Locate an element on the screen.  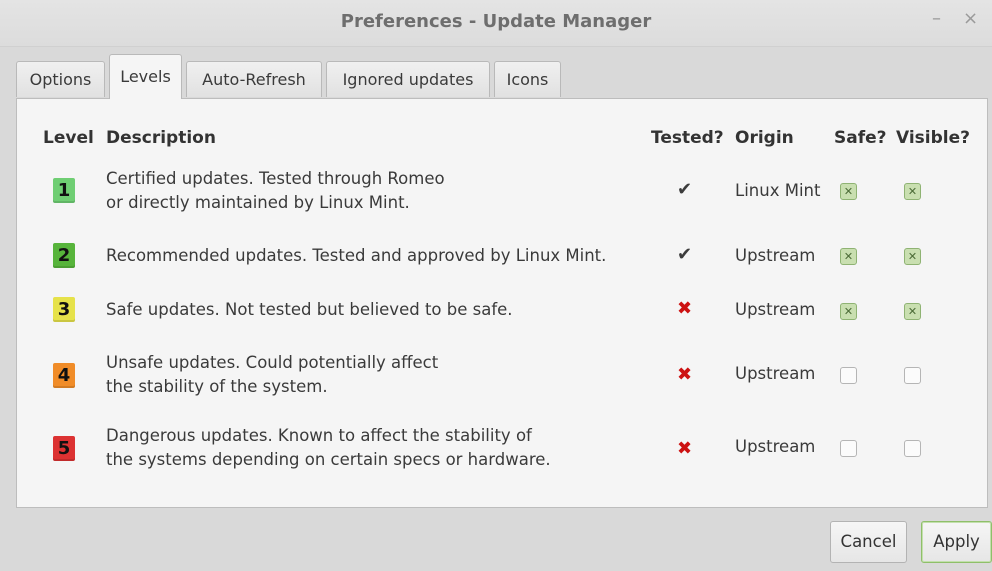
header-description: Description is located at coordinates (161, 138).